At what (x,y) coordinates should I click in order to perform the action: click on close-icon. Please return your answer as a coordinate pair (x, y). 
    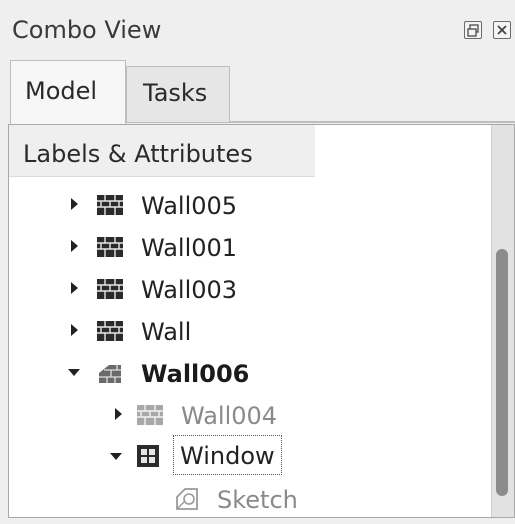
    Looking at the image, I should click on (502, 30).